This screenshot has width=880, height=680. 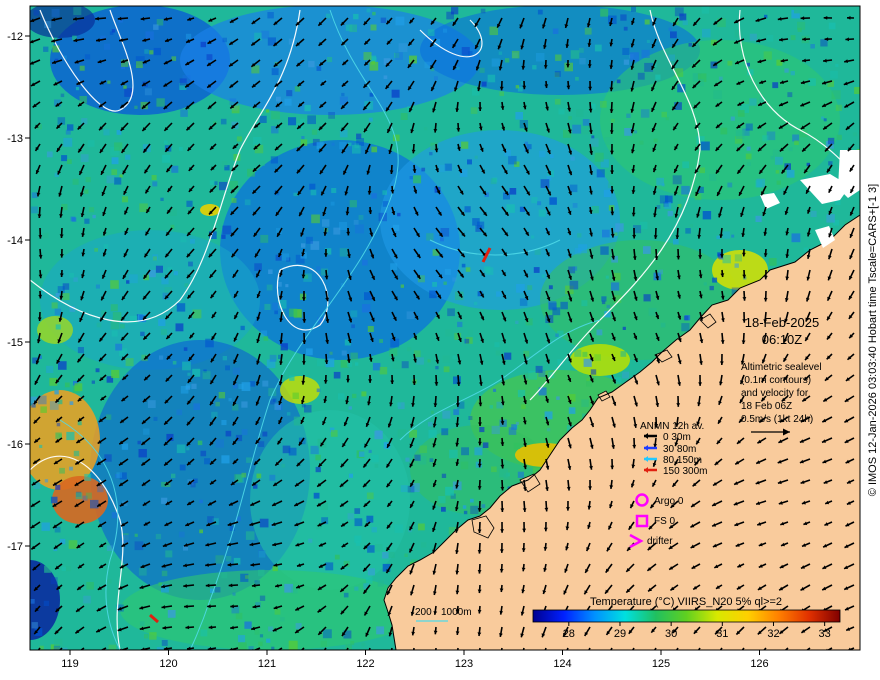 I want to click on anmn-legend-label: 0 30m, so click(x=677, y=437).